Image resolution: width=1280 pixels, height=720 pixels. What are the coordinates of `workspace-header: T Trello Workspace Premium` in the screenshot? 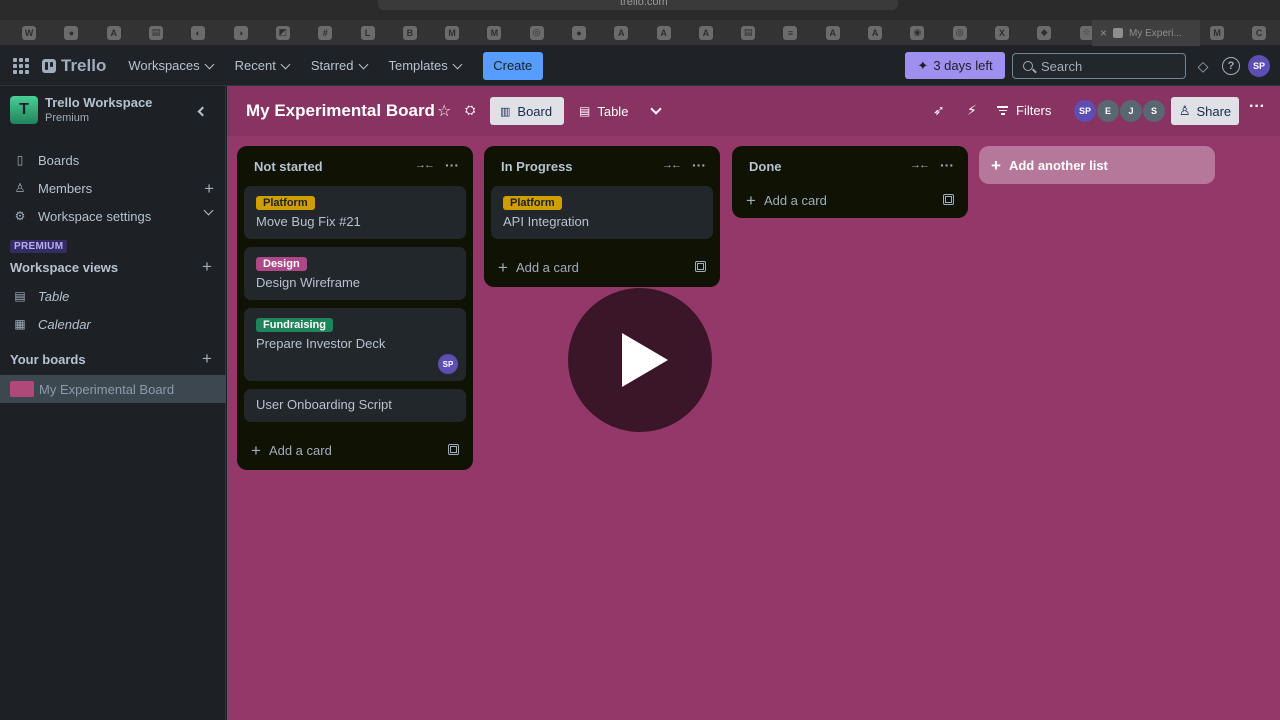 It's located at (81, 111).